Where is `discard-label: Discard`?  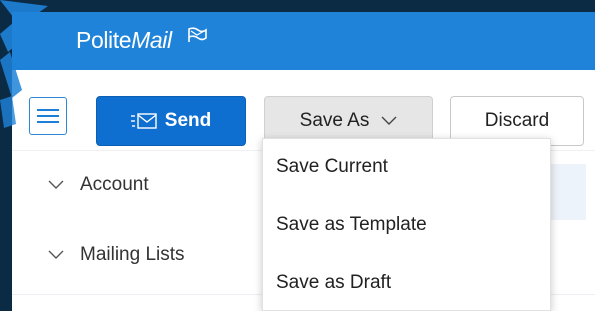
discard-label: Discard is located at coordinates (517, 120).